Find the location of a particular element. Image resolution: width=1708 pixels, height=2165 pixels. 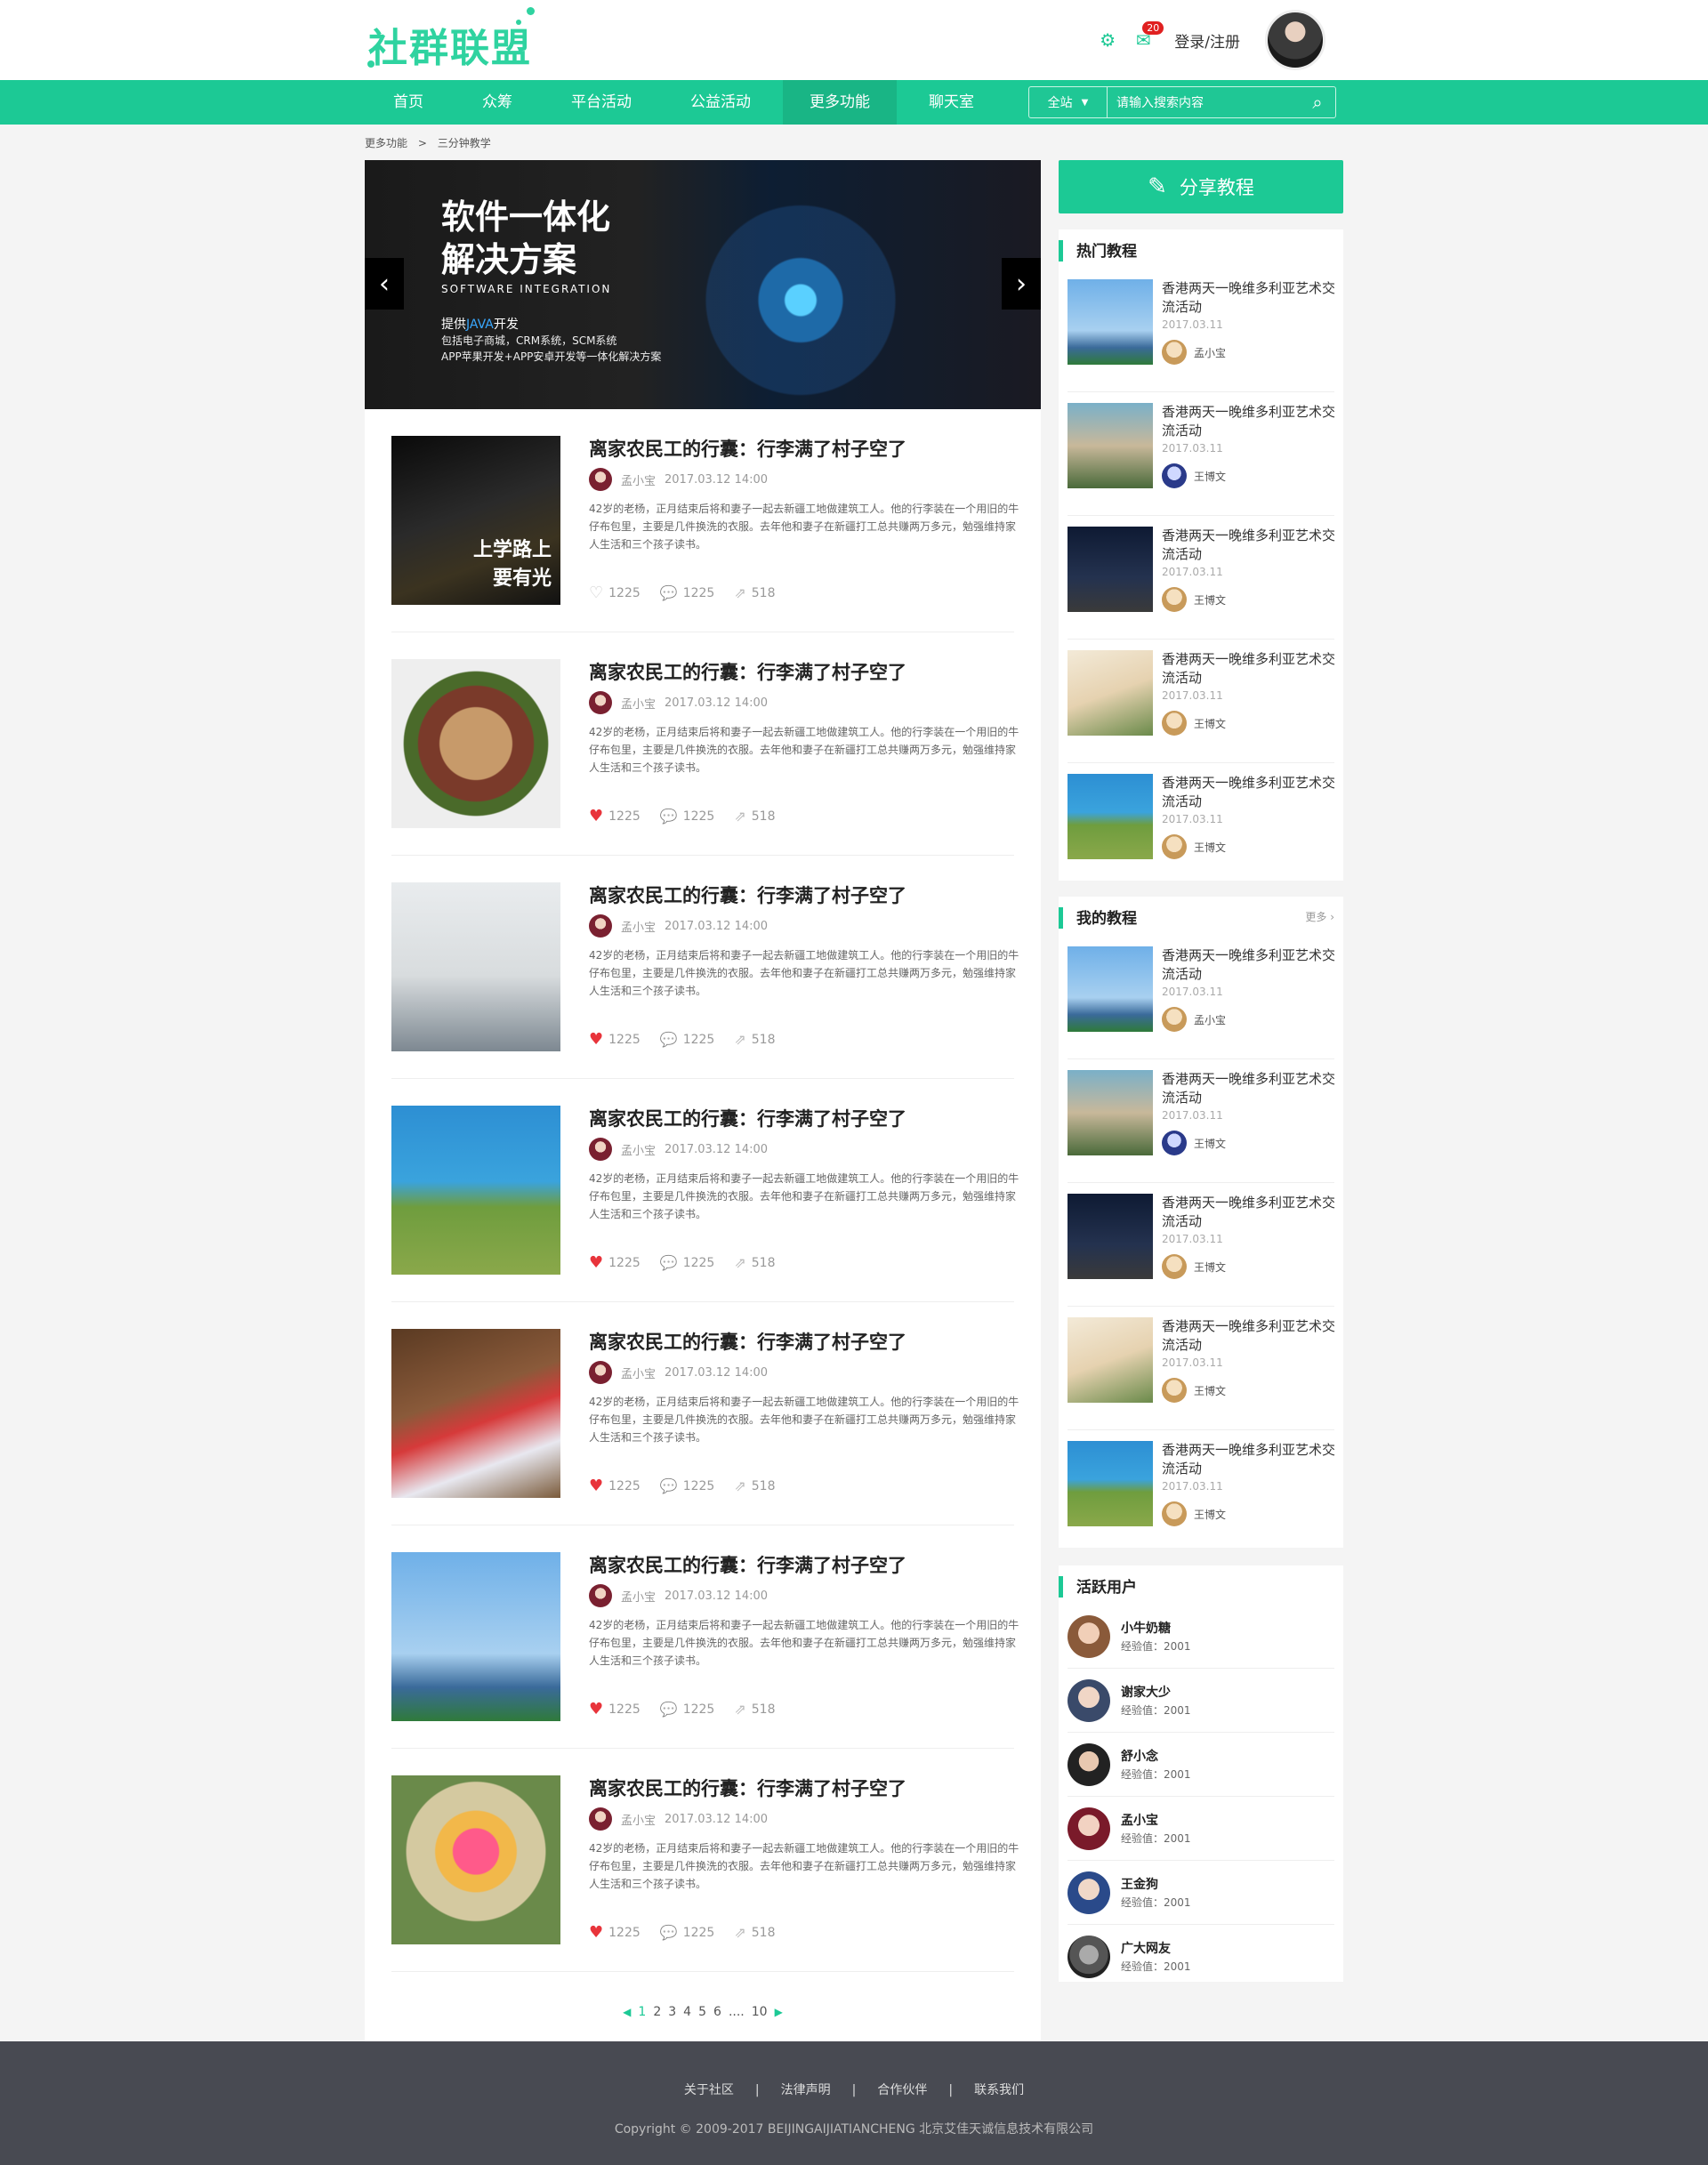

banner-prev-button: ‹ is located at coordinates (384, 284).